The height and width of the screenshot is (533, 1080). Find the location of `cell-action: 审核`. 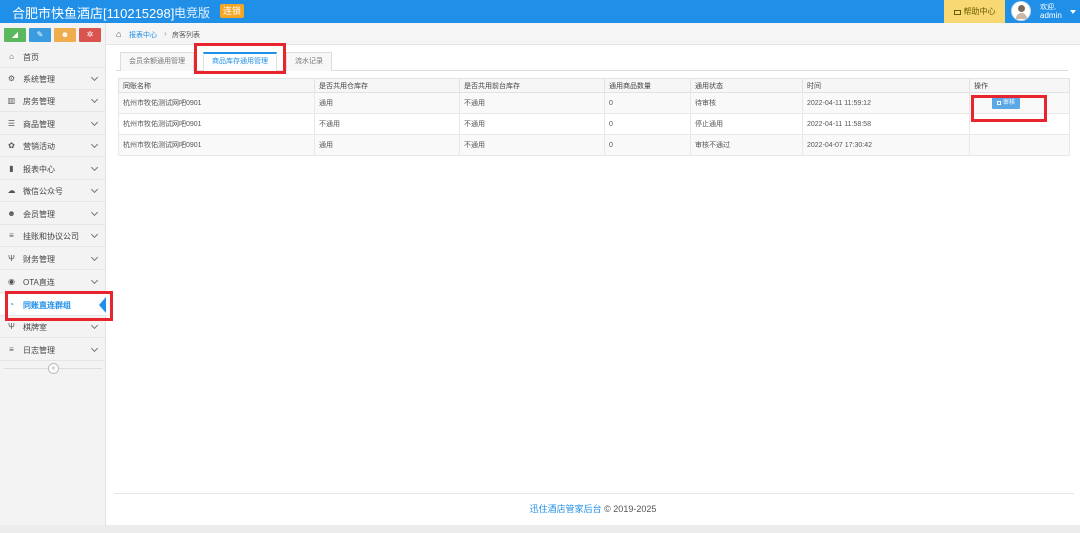

cell-action: 审核 is located at coordinates (1019, 103).